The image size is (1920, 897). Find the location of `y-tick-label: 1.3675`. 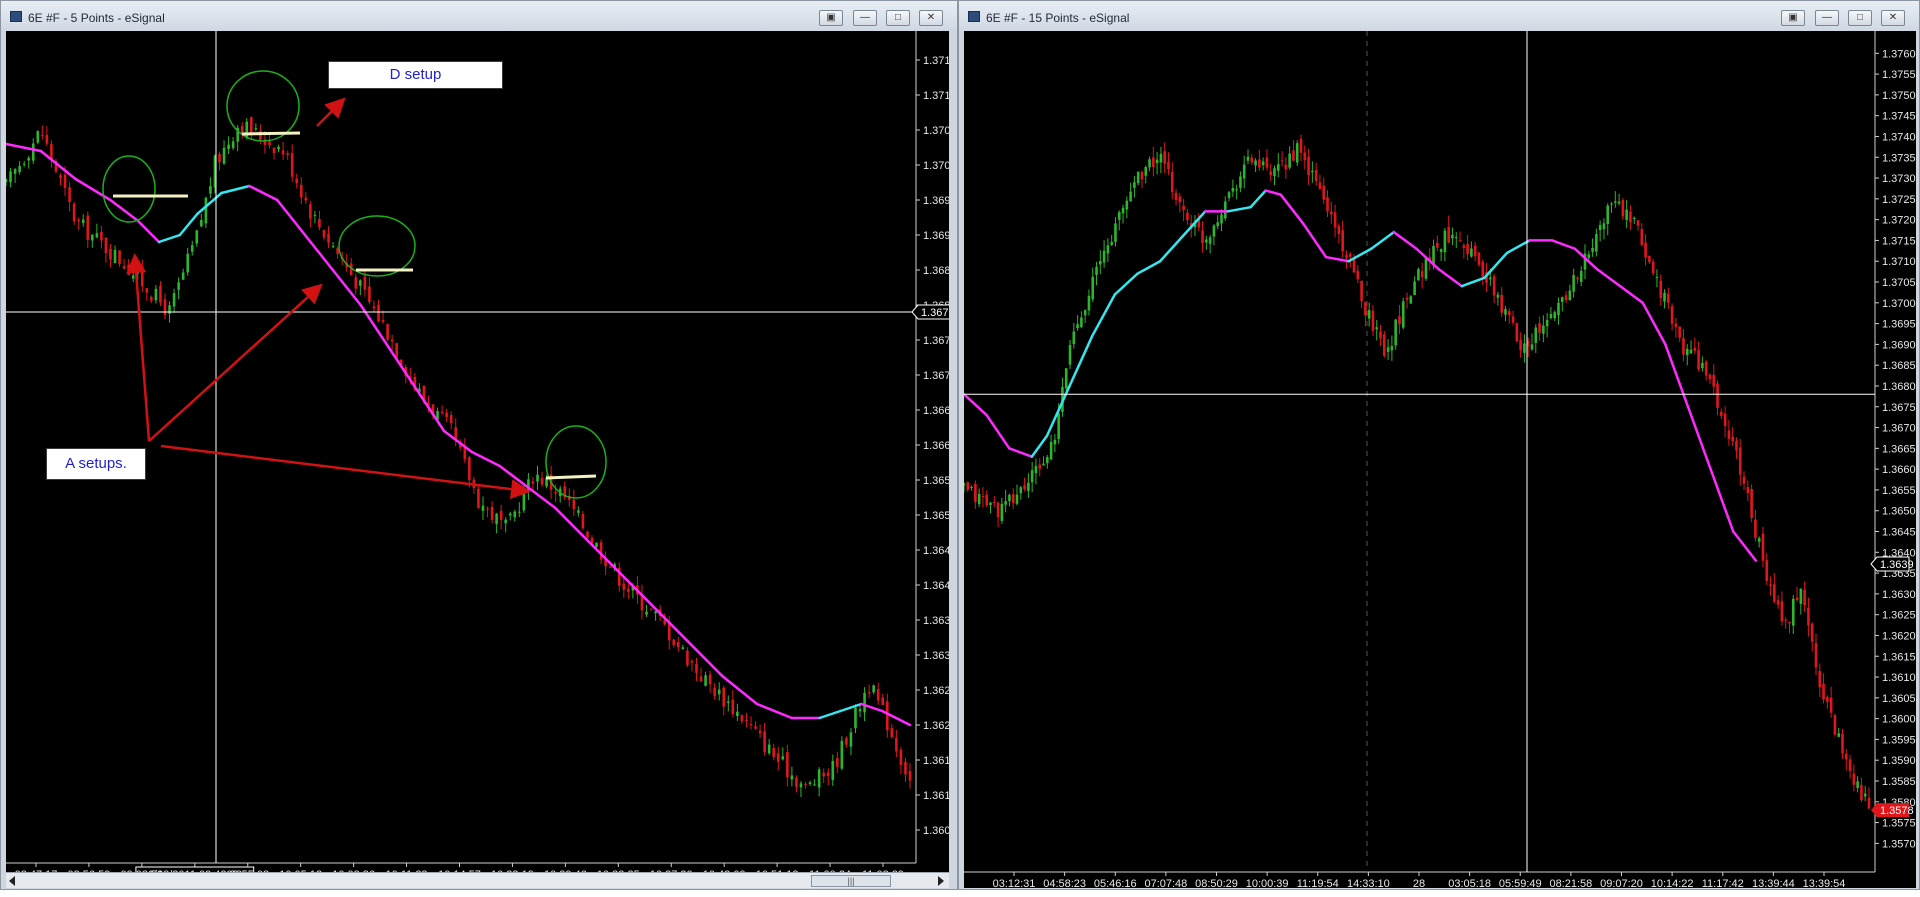

y-tick-label: 1.3675 is located at coordinates (1899, 408).